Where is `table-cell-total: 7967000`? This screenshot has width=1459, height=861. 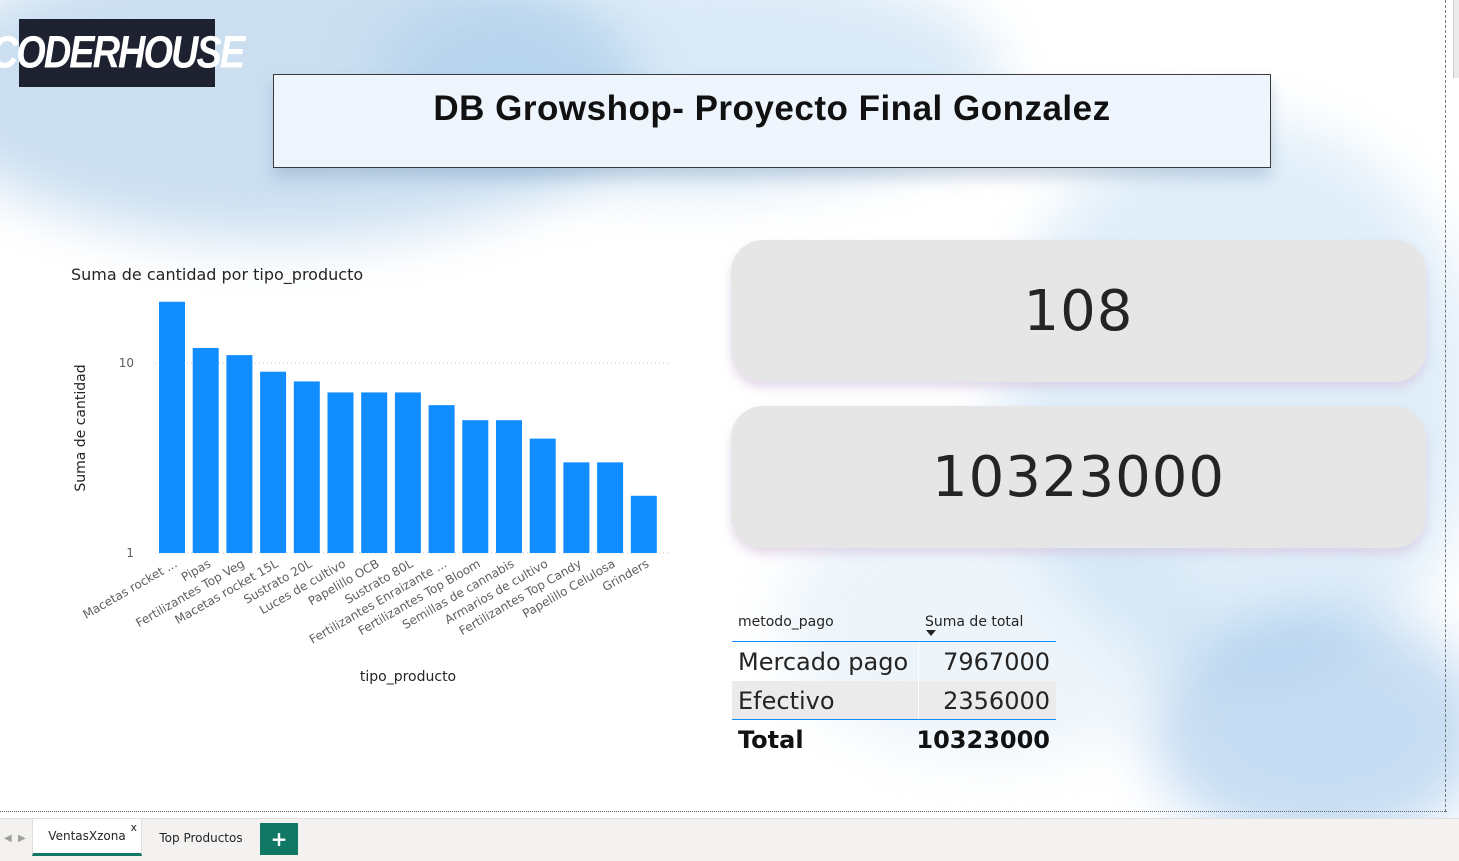 table-cell-total: 7967000 is located at coordinates (996, 662).